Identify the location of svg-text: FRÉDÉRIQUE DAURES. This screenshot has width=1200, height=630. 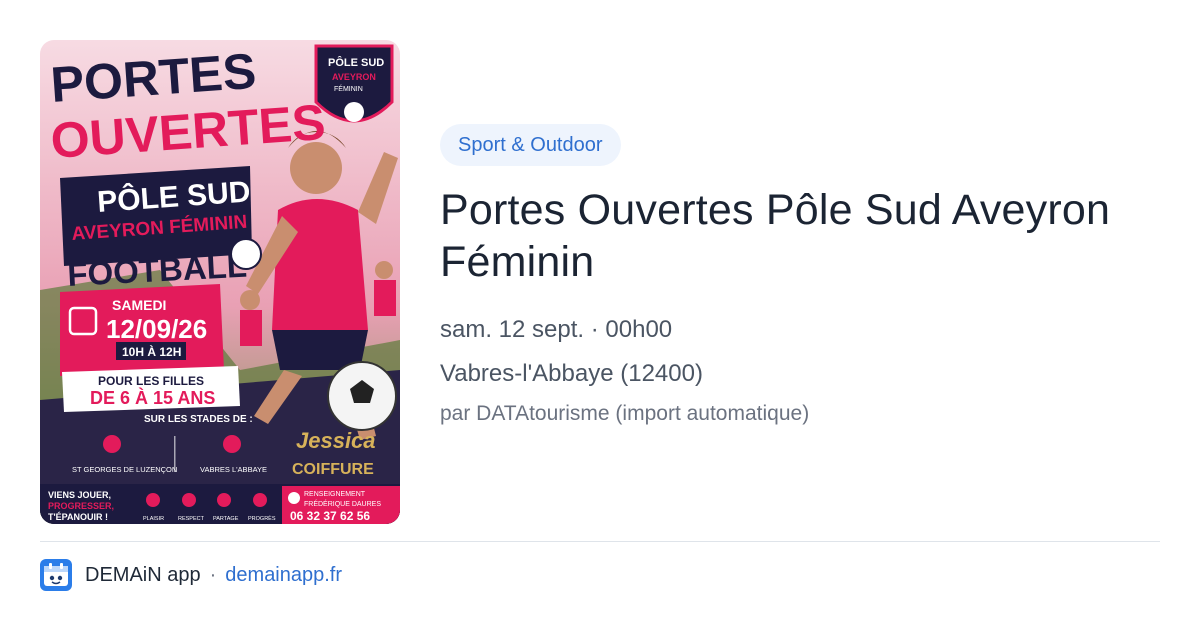
(342, 503).